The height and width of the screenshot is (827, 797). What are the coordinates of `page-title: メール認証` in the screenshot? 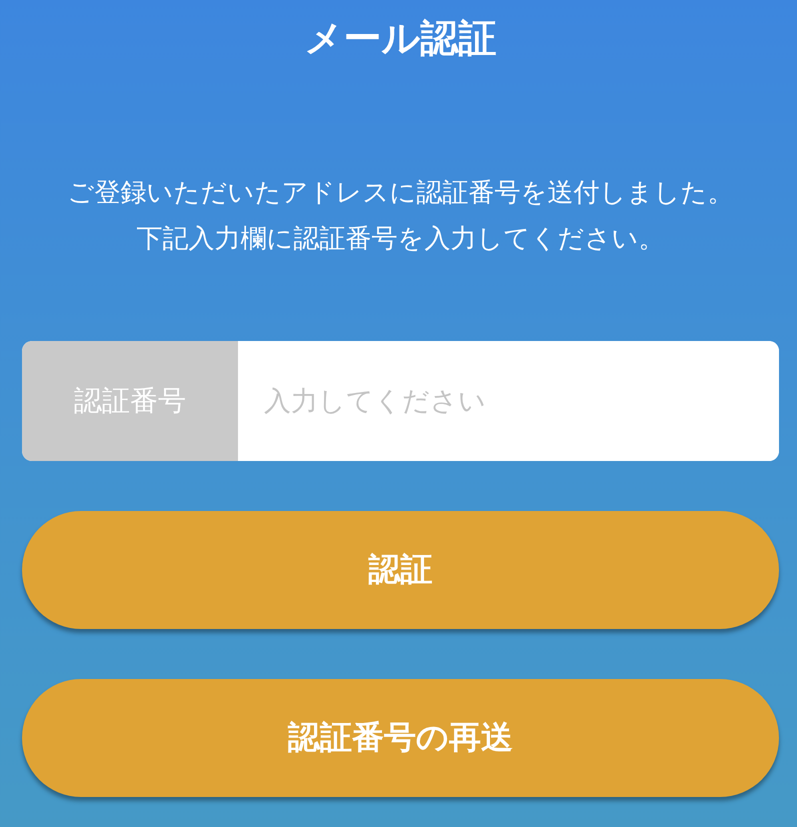 It's located at (400, 38).